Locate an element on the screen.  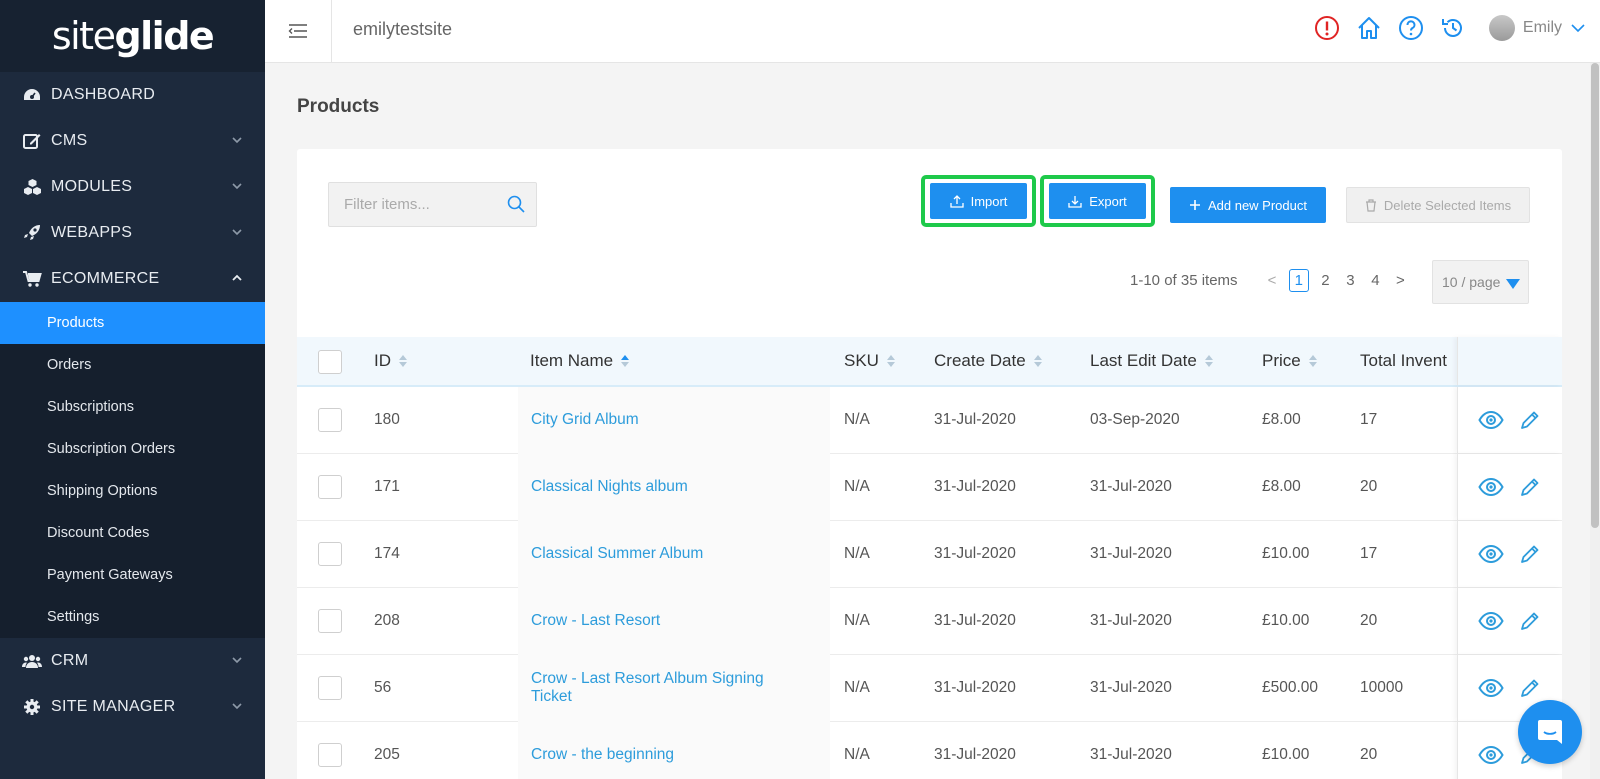
cell-total-inventory: 20 is located at coordinates (1369, 754).